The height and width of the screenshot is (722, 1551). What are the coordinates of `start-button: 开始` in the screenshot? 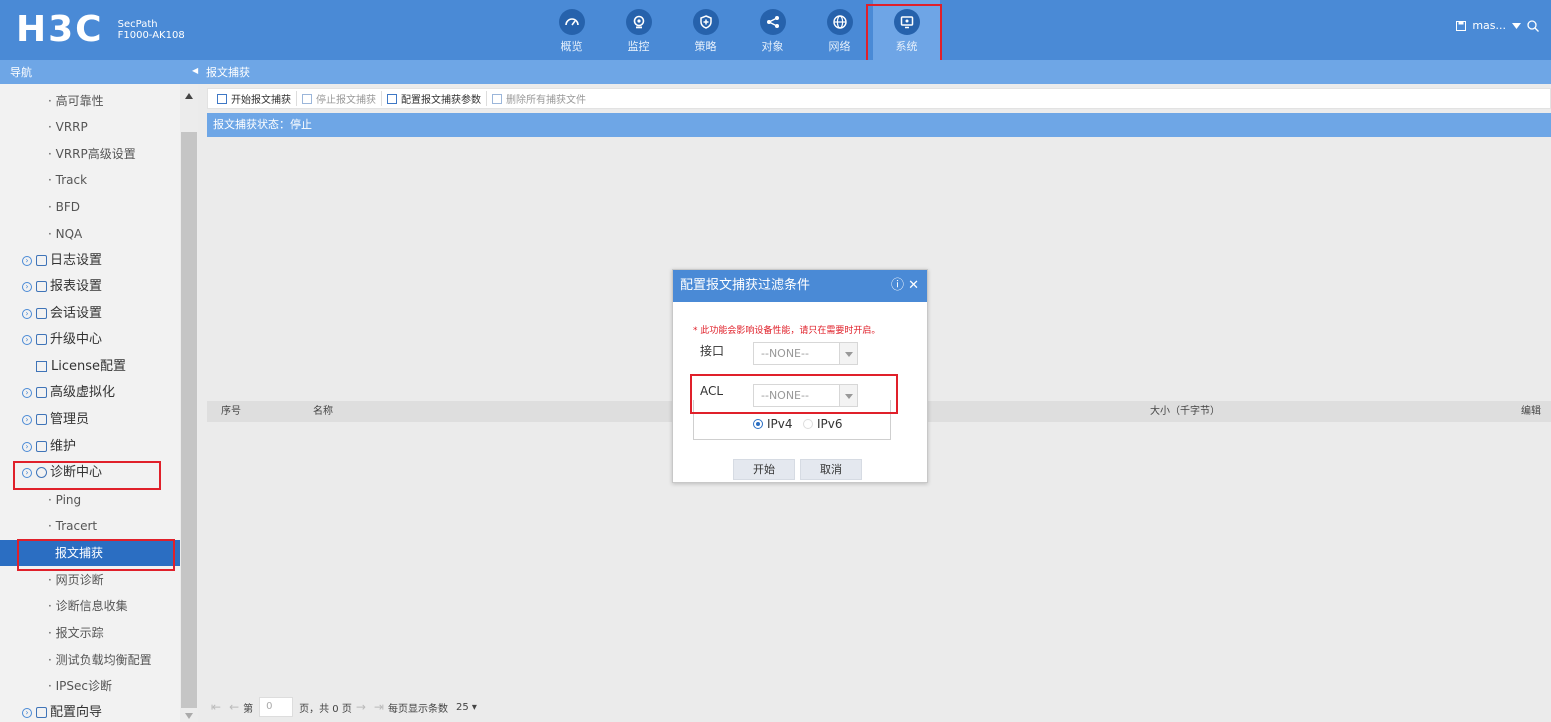 It's located at (764, 469).